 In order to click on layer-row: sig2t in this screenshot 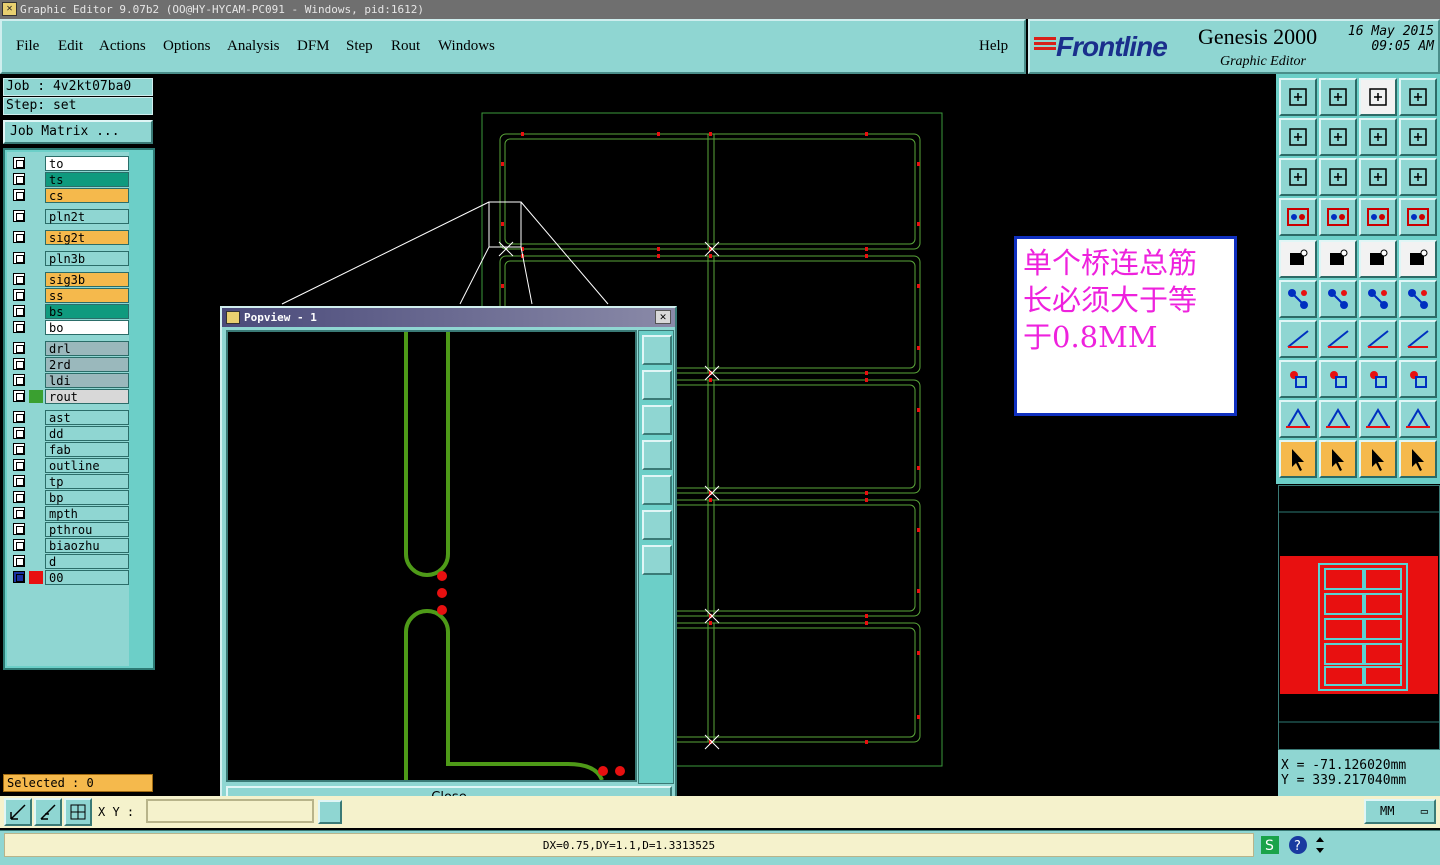, I will do `click(70, 237)`.